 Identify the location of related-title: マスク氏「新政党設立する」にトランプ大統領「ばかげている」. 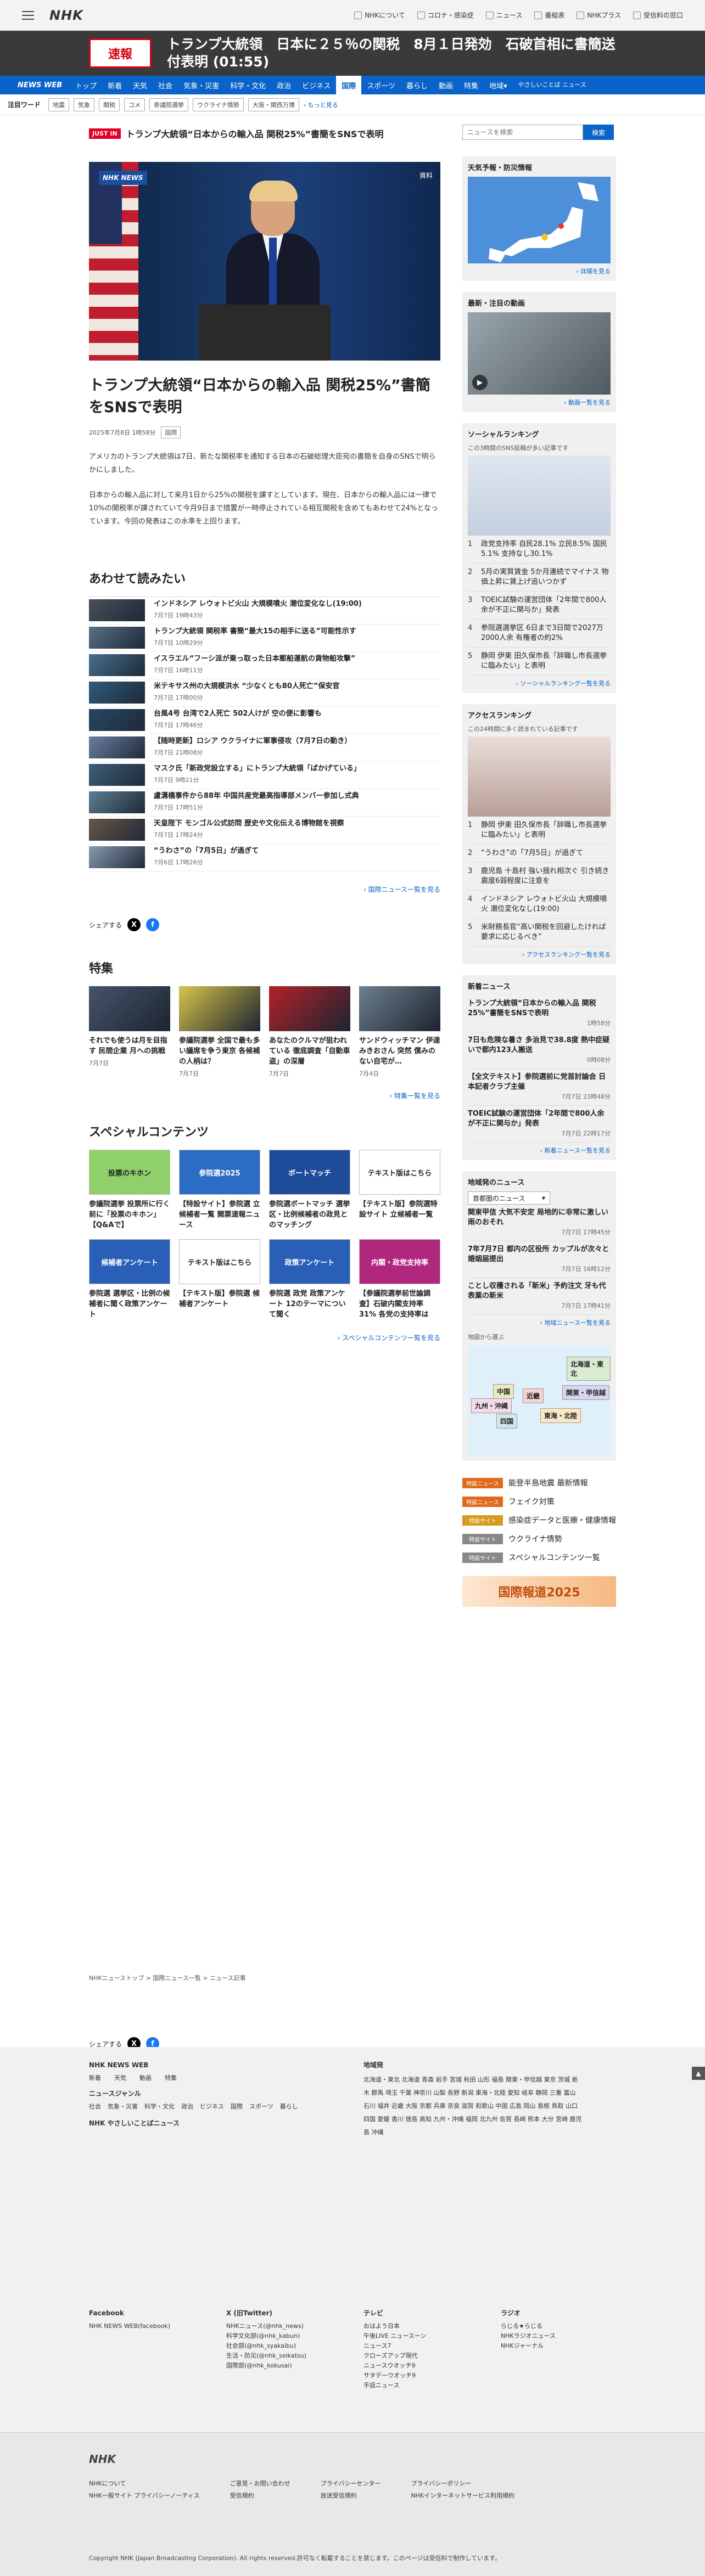
(257, 769).